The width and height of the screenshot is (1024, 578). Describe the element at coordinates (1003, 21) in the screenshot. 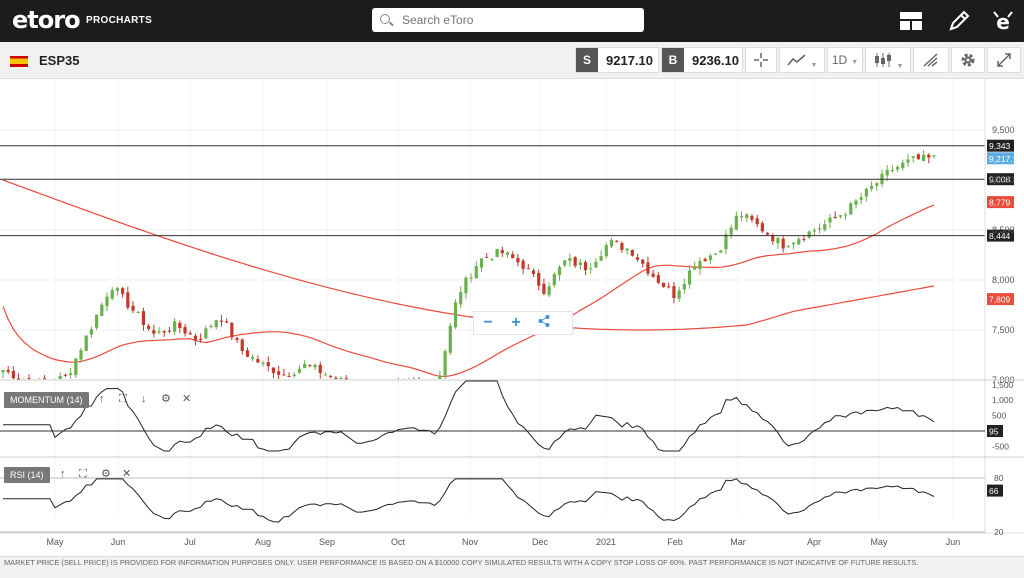

I see `etoro-e-icon: e` at that location.